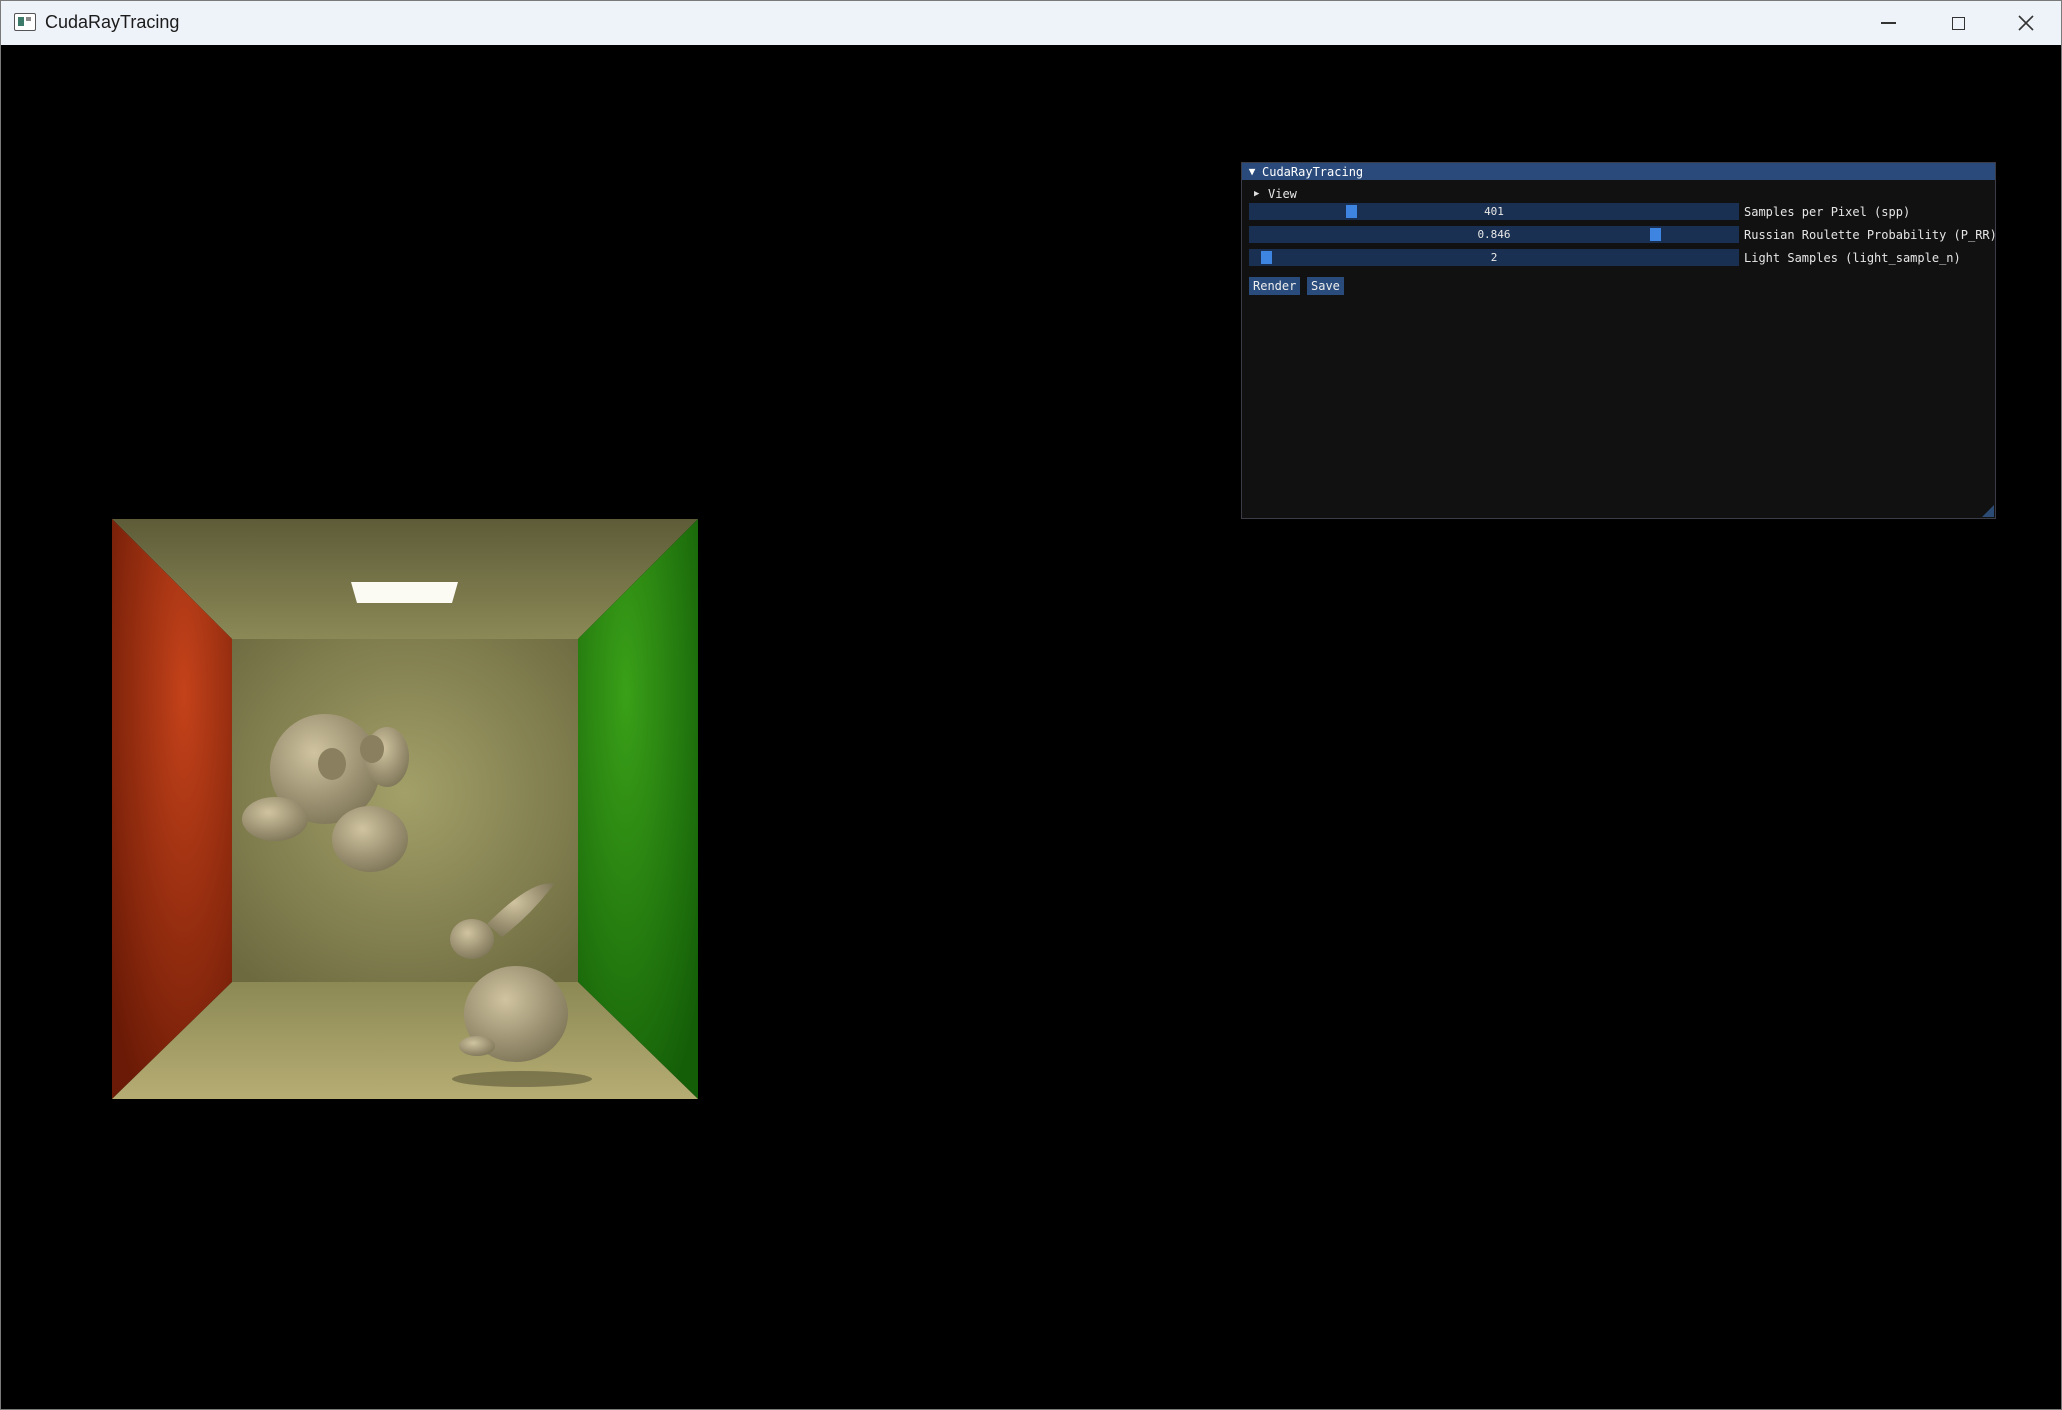  I want to click on maximize-icon, so click(1958, 23).